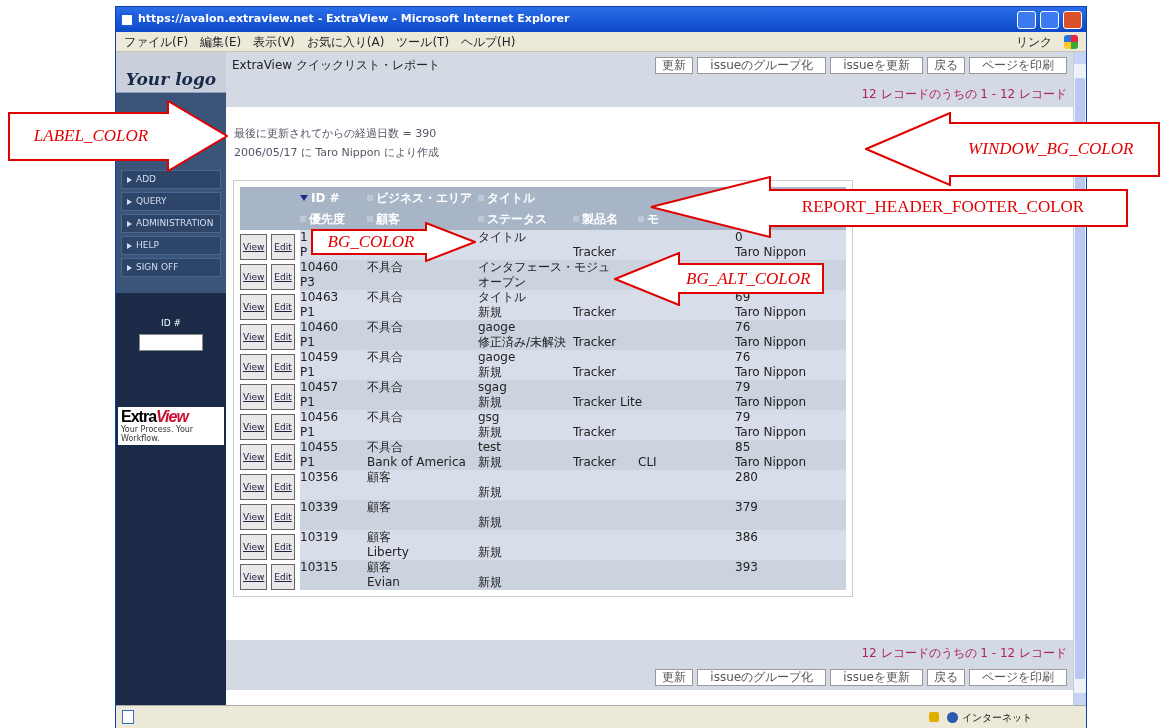 The image size is (1162, 728). What do you see at coordinates (490, 447) in the screenshot?
I see `table-cell: test` at bounding box center [490, 447].